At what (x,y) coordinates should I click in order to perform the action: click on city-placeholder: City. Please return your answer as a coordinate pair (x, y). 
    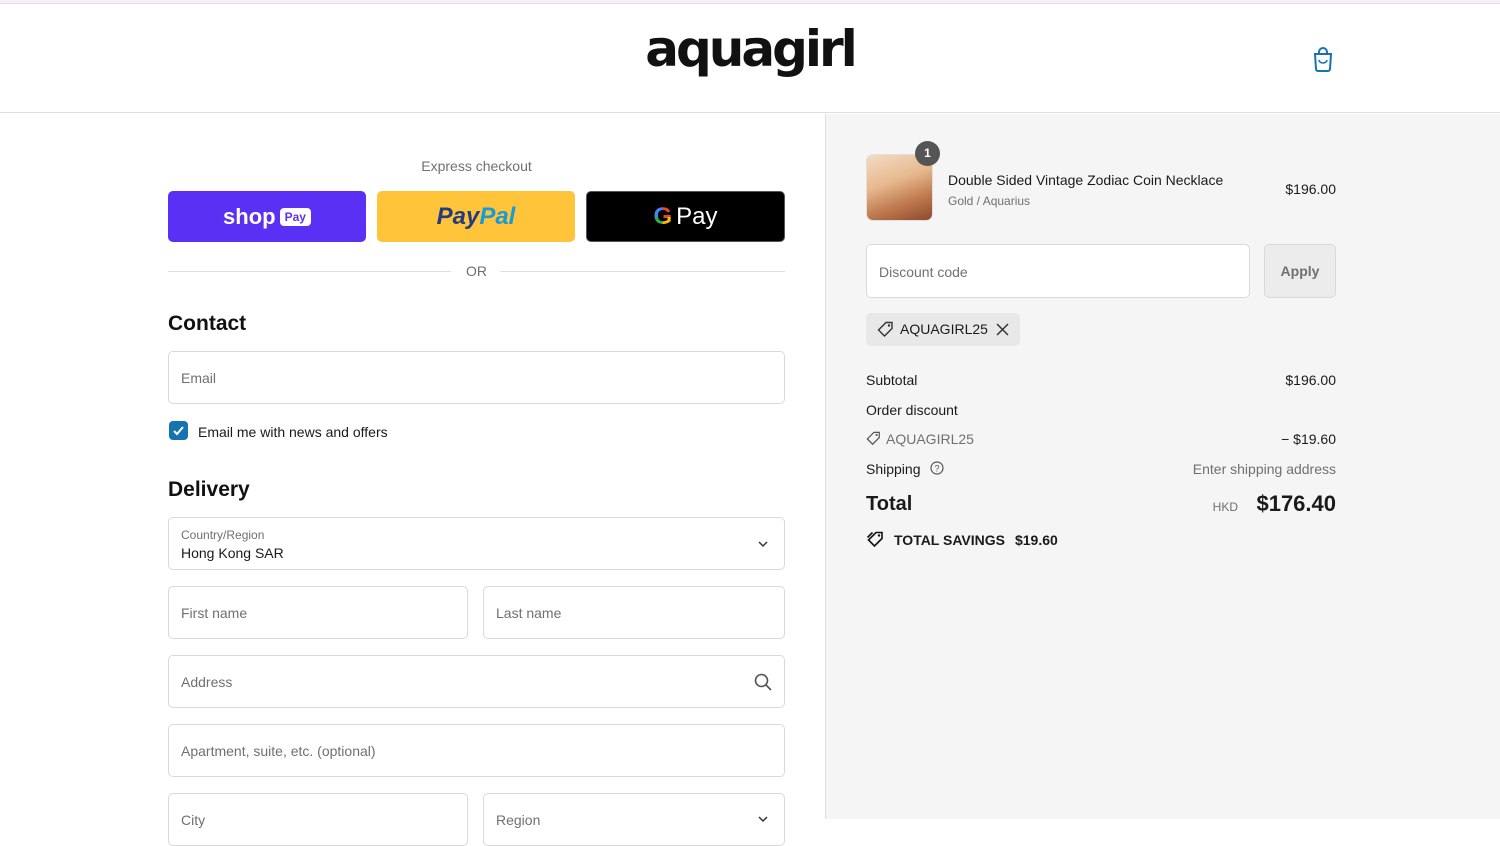
    Looking at the image, I should click on (193, 820).